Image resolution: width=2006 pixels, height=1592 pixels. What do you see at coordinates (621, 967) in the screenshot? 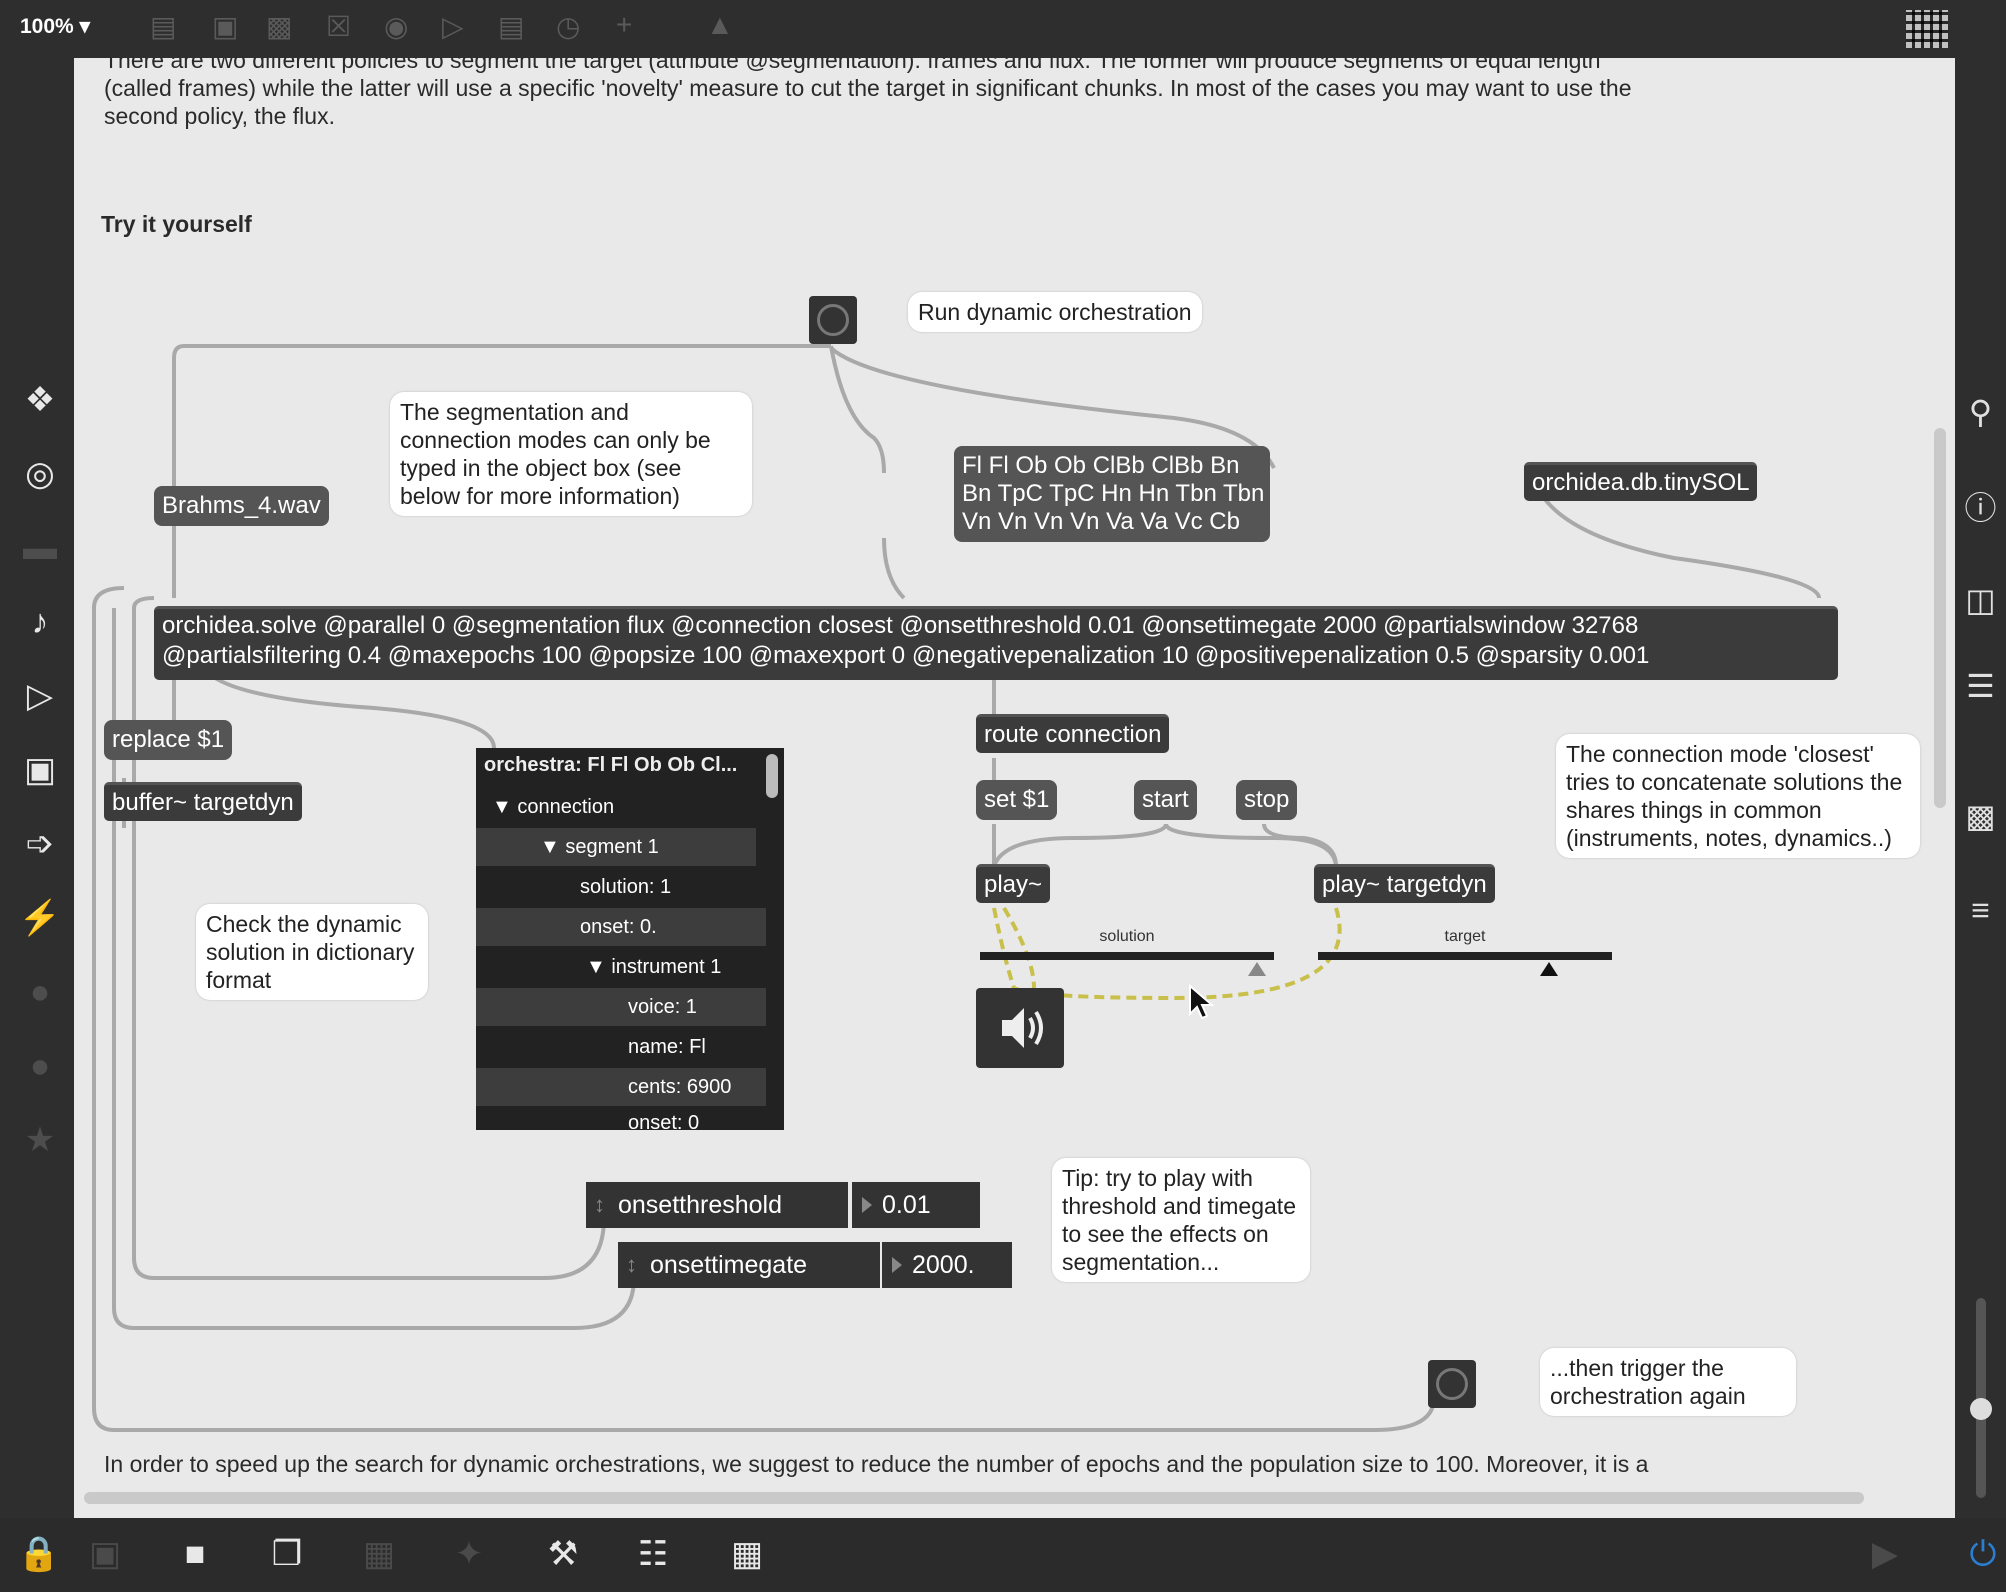
I see `dict-row: ▼ instrument 1` at bounding box center [621, 967].